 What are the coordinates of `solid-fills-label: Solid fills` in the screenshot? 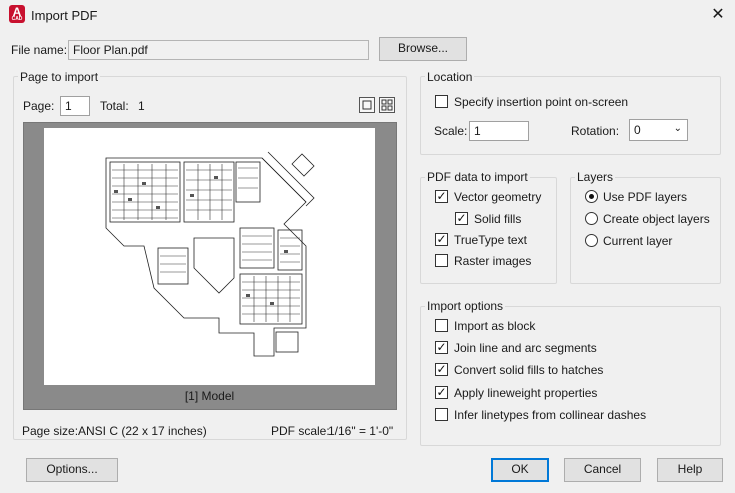 It's located at (498, 219).